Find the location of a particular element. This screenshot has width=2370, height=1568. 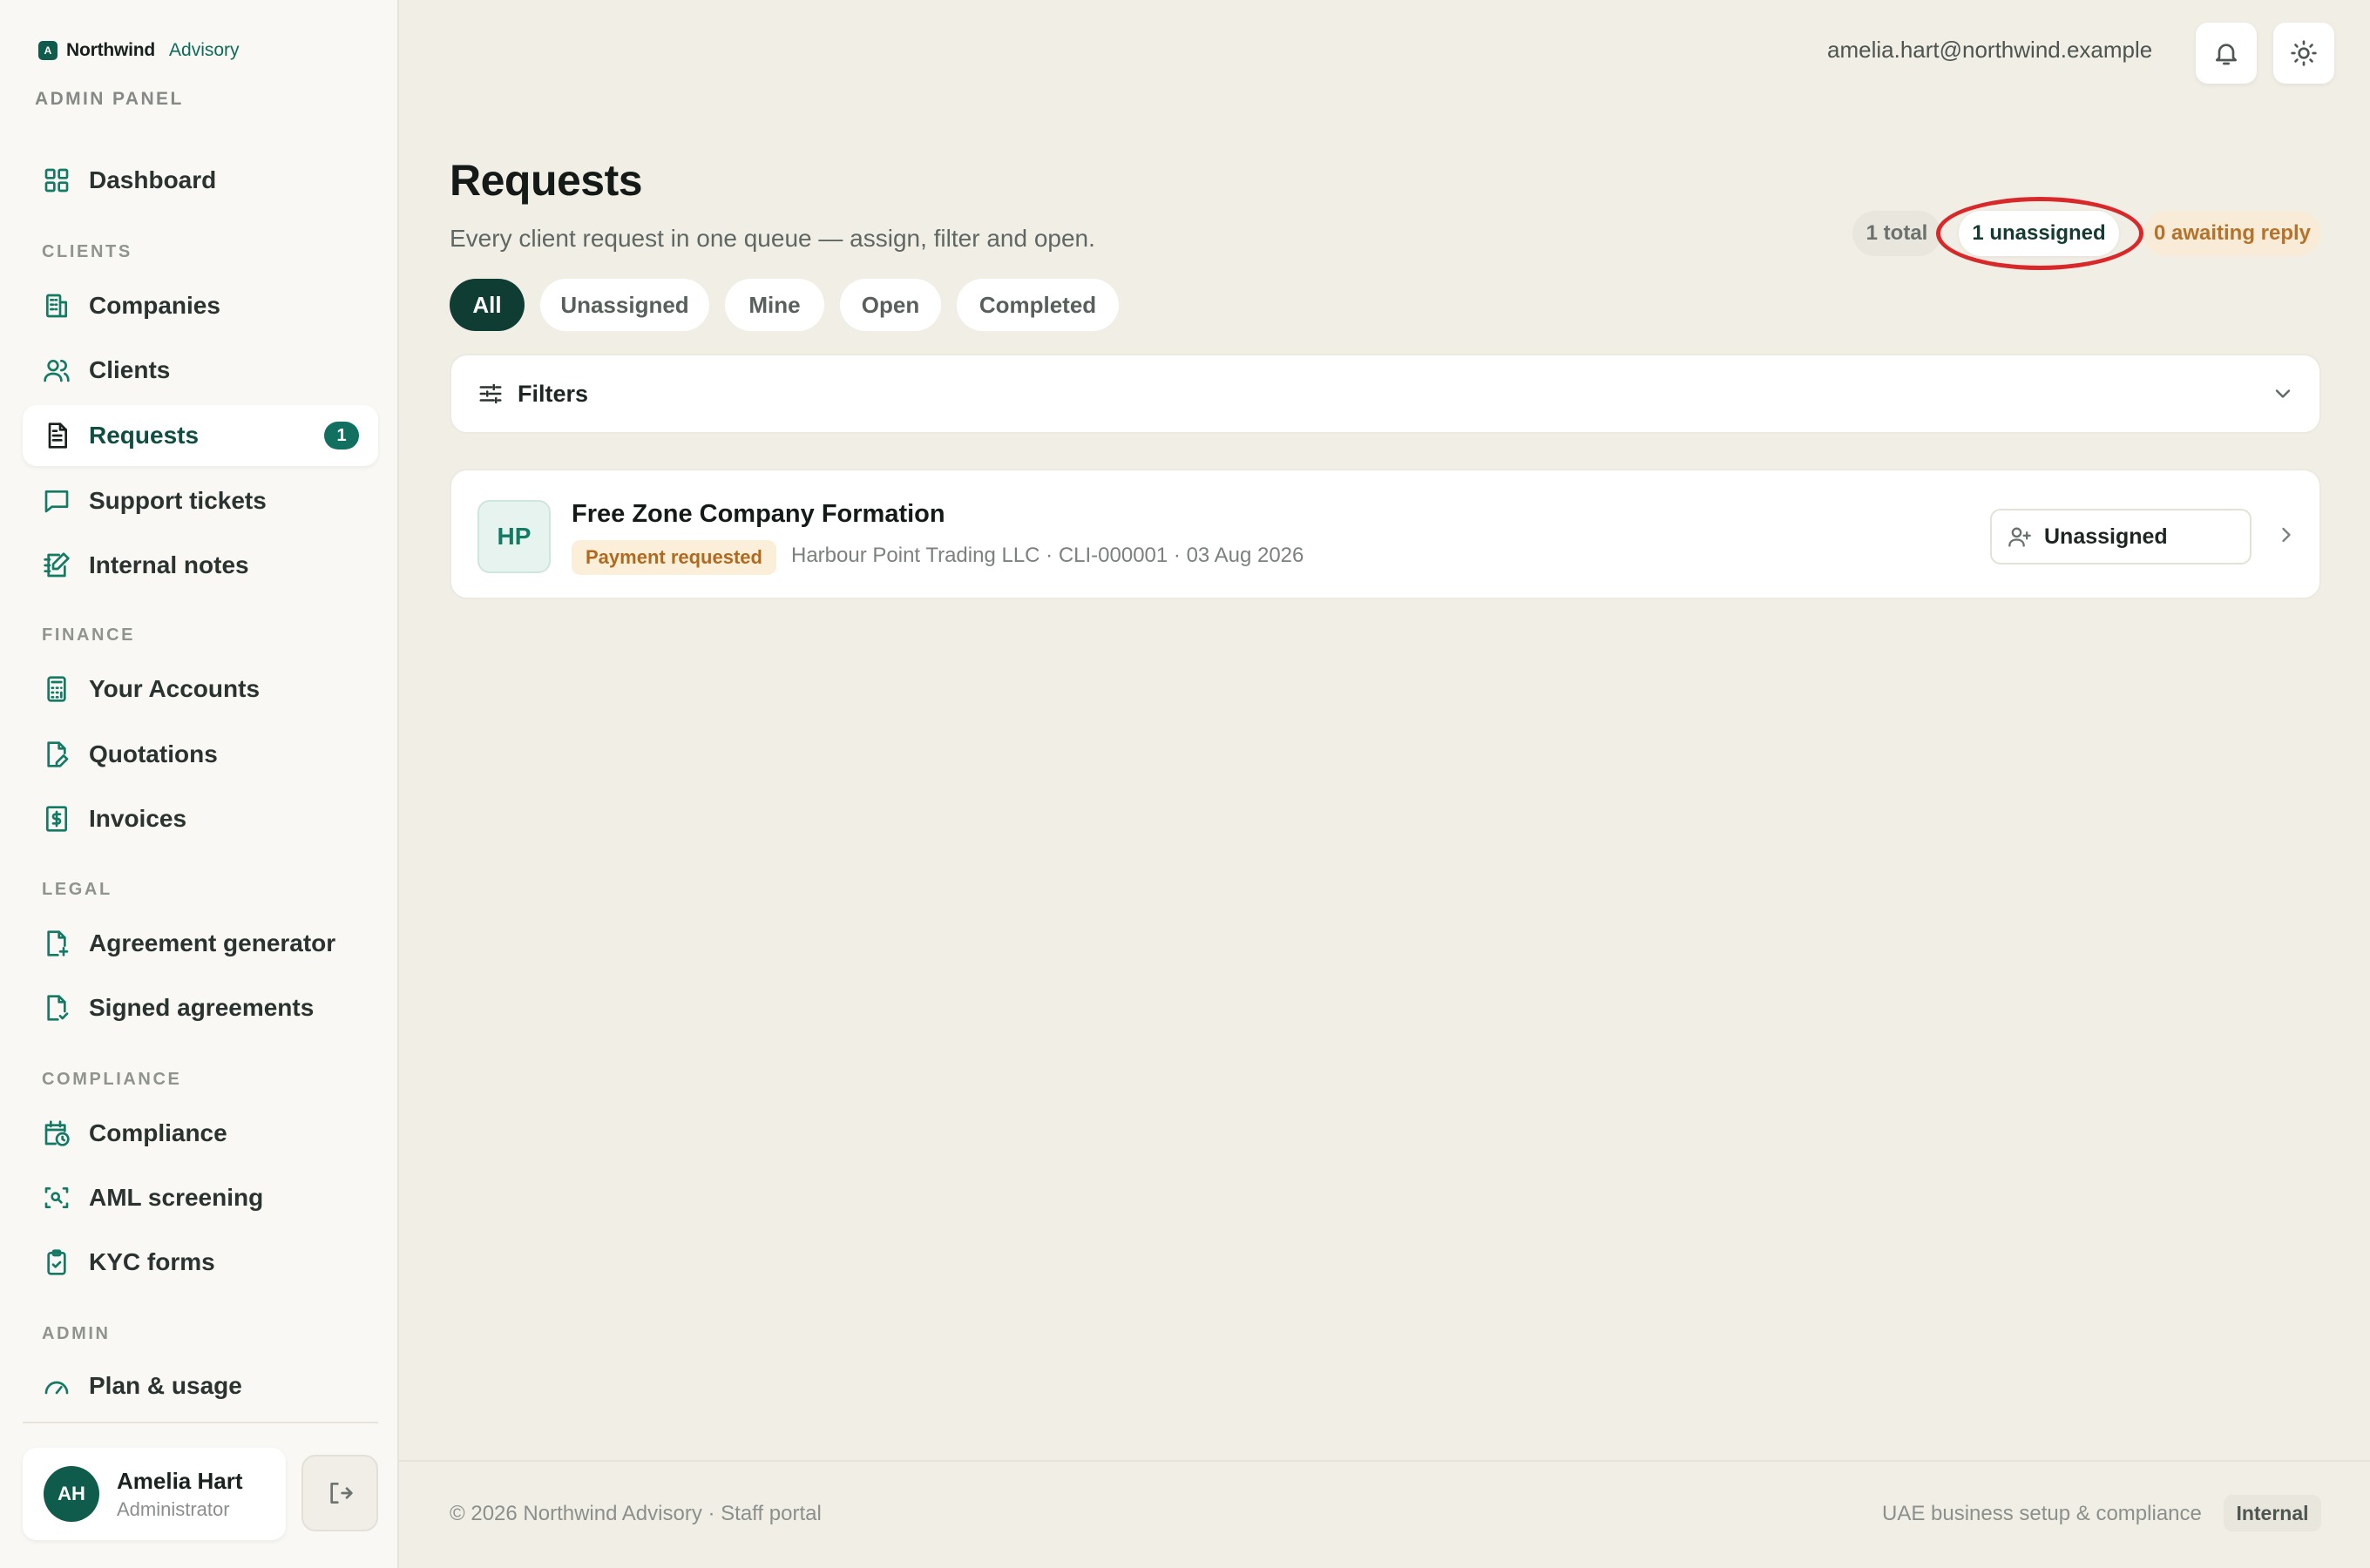

logout-button is located at coordinates (339, 1493).